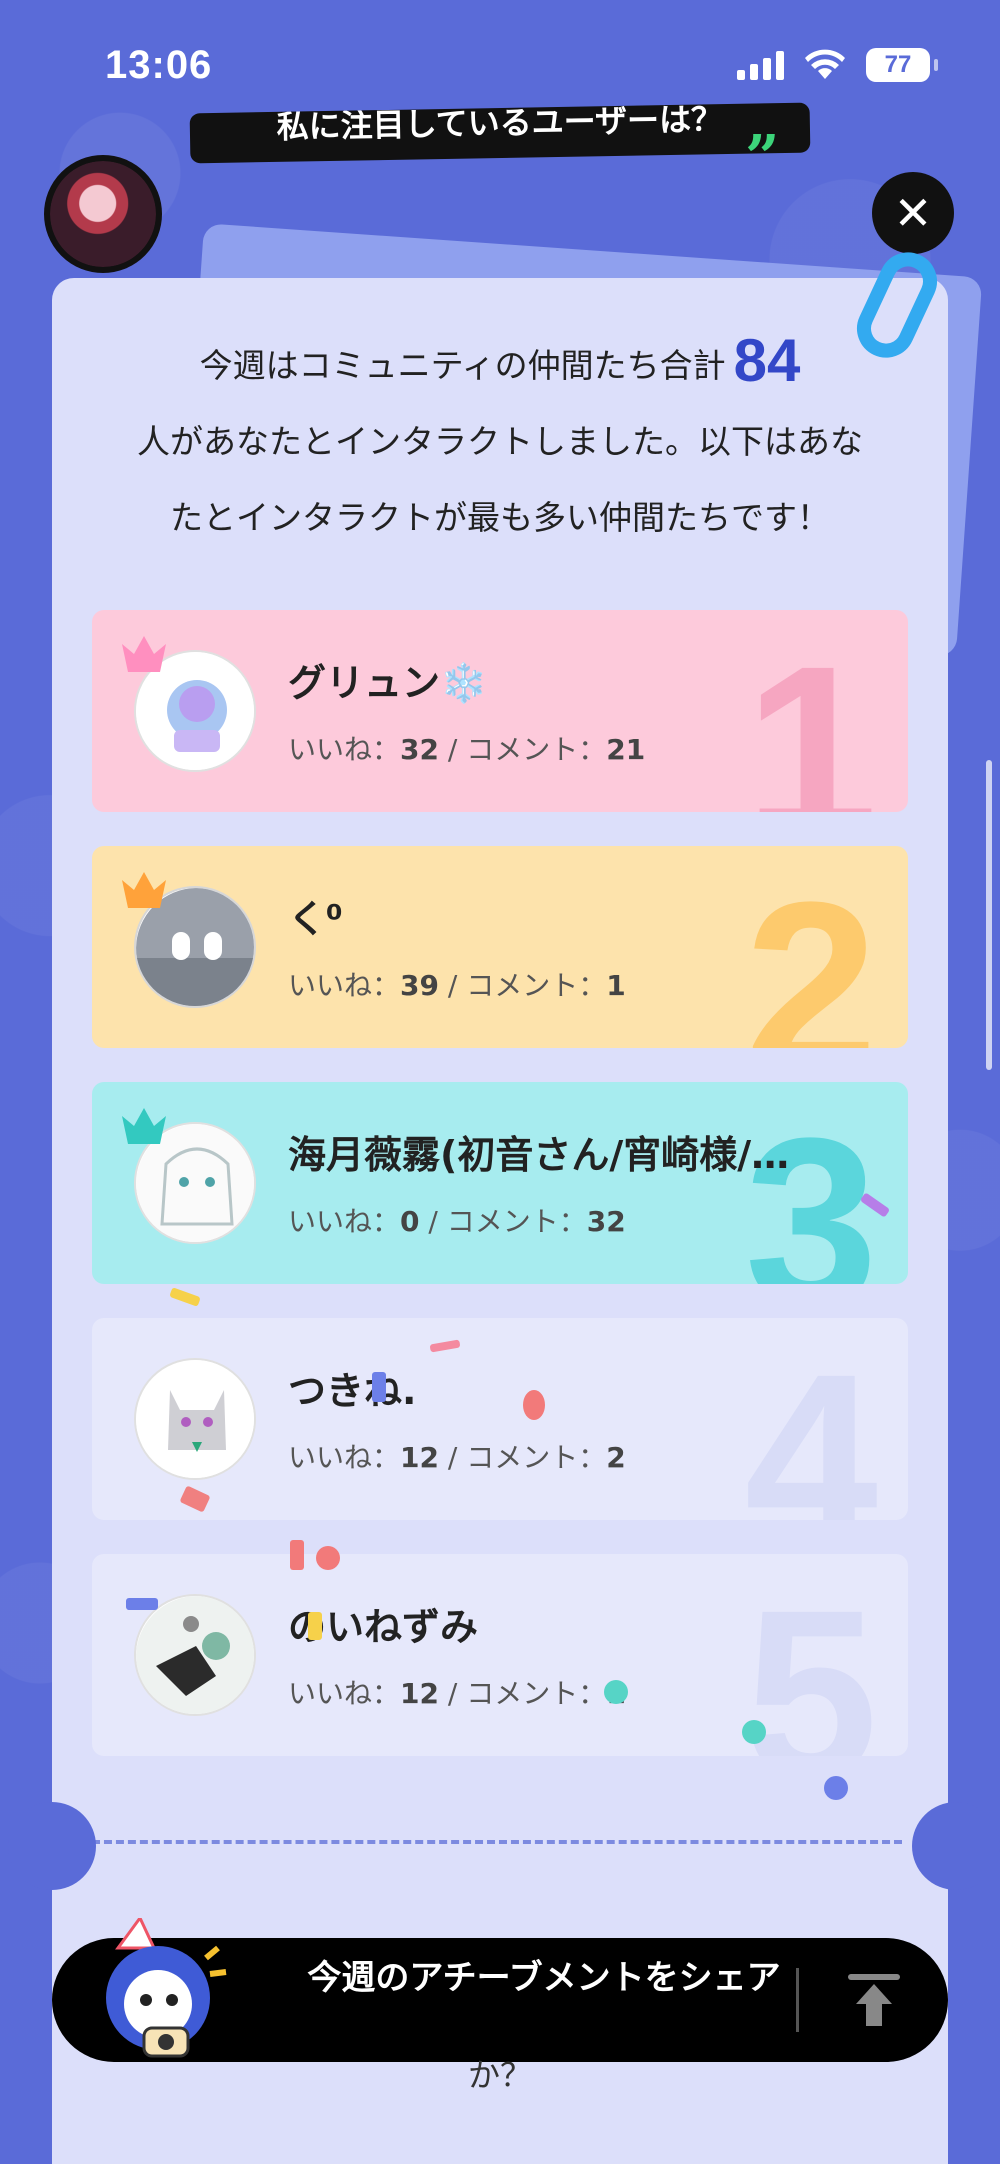 The width and height of the screenshot is (1000, 2164). What do you see at coordinates (797, 2000) in the screenshot?
I see `share-separator` at bounding box center [797, 2000].